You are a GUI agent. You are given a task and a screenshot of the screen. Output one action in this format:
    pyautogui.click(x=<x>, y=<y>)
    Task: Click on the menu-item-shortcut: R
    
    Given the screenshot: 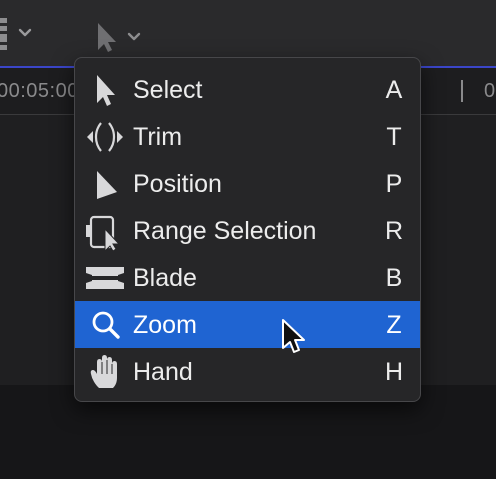 What is the action you would take?
    pyautogui.click(x=394, y=231)
    